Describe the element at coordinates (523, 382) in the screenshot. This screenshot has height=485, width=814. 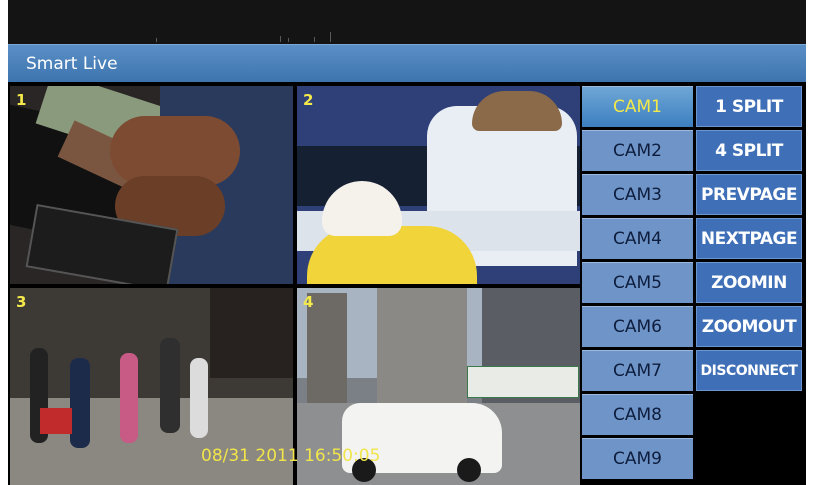
I see `bus` at that location.